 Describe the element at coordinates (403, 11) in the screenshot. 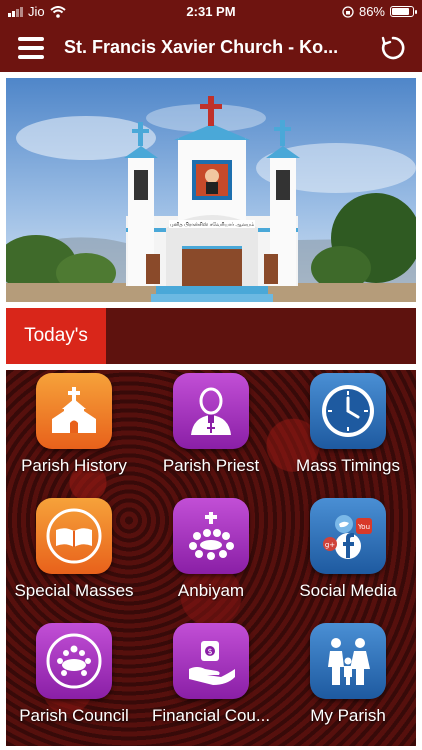

I see `battery-icon` at that location.